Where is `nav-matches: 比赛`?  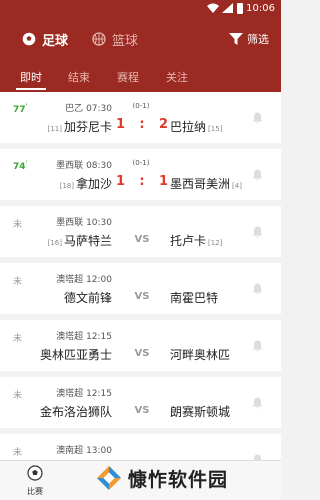 nav-matches: 比赛 is located at coordinates (35, 481).